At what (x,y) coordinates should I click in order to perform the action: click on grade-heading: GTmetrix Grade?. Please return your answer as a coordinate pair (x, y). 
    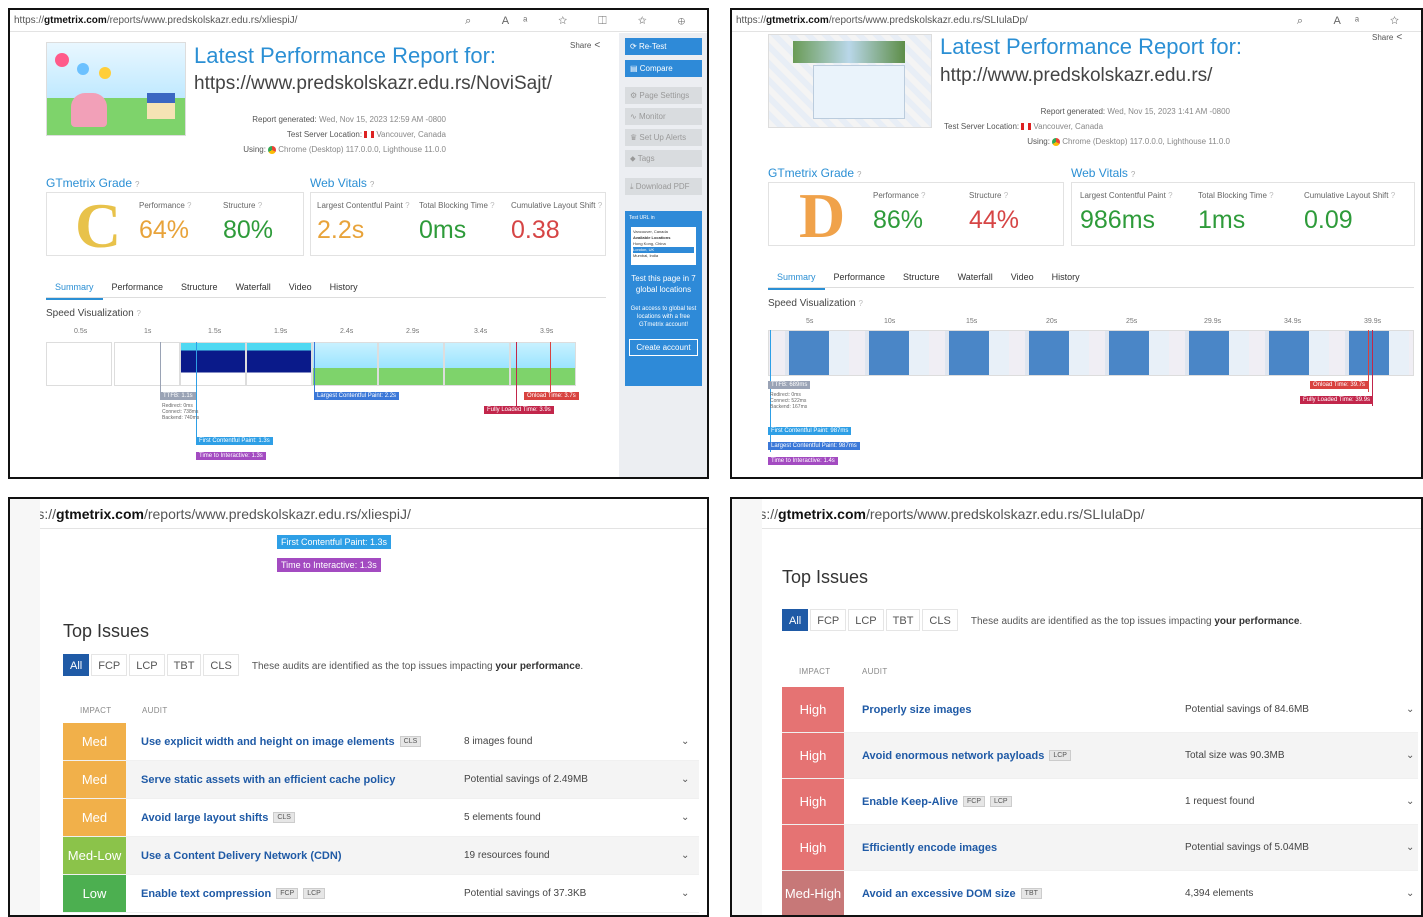
    Looking at the image, I should click on (815, 173).